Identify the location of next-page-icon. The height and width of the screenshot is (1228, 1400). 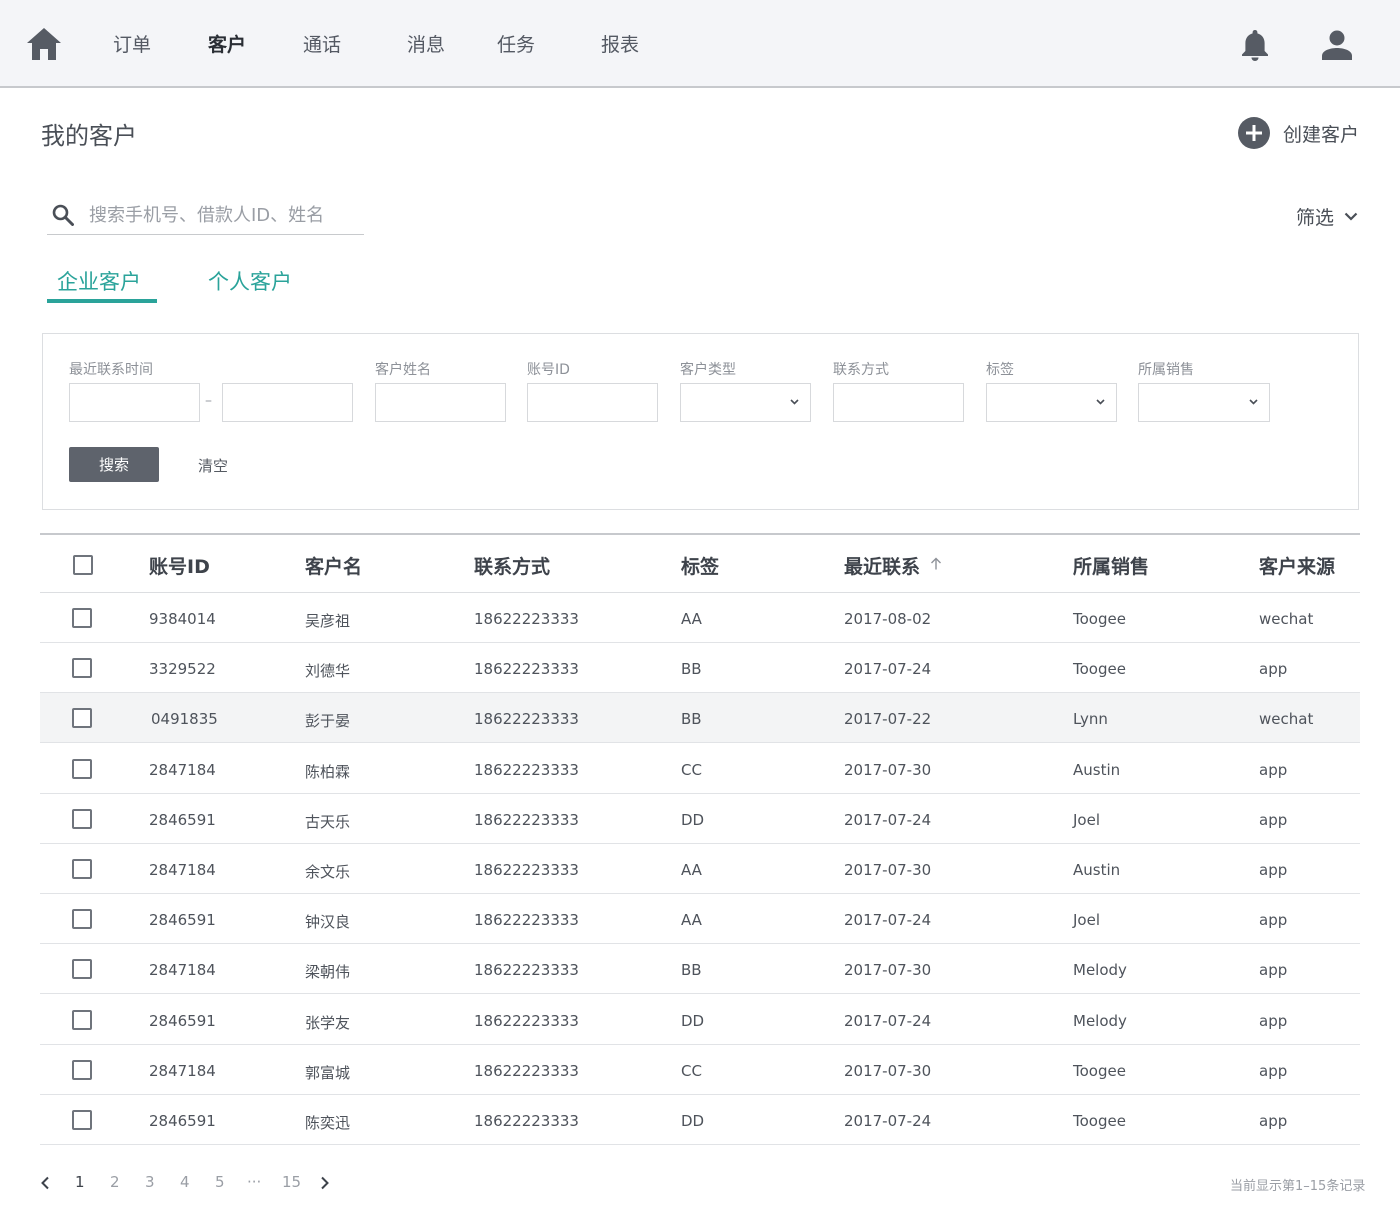
(325, 1183).